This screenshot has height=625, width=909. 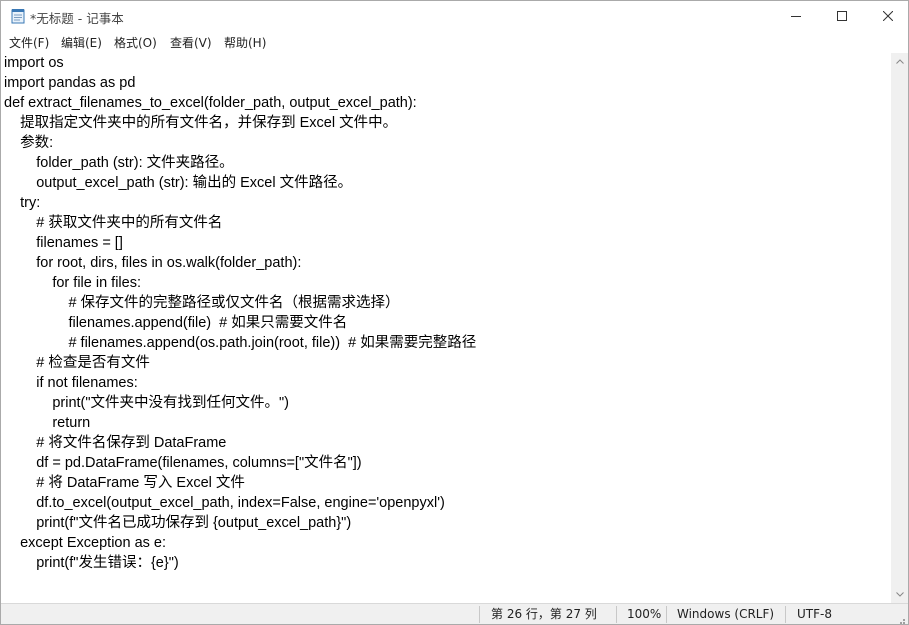 I want to click on menu-edit: 编辑(E), so click(x=81, y=42).